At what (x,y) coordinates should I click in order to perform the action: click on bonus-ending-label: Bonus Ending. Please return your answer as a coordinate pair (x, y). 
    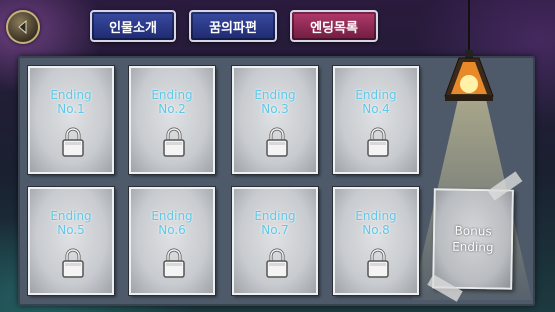
    Looking at the image, I should click on (473, 238).